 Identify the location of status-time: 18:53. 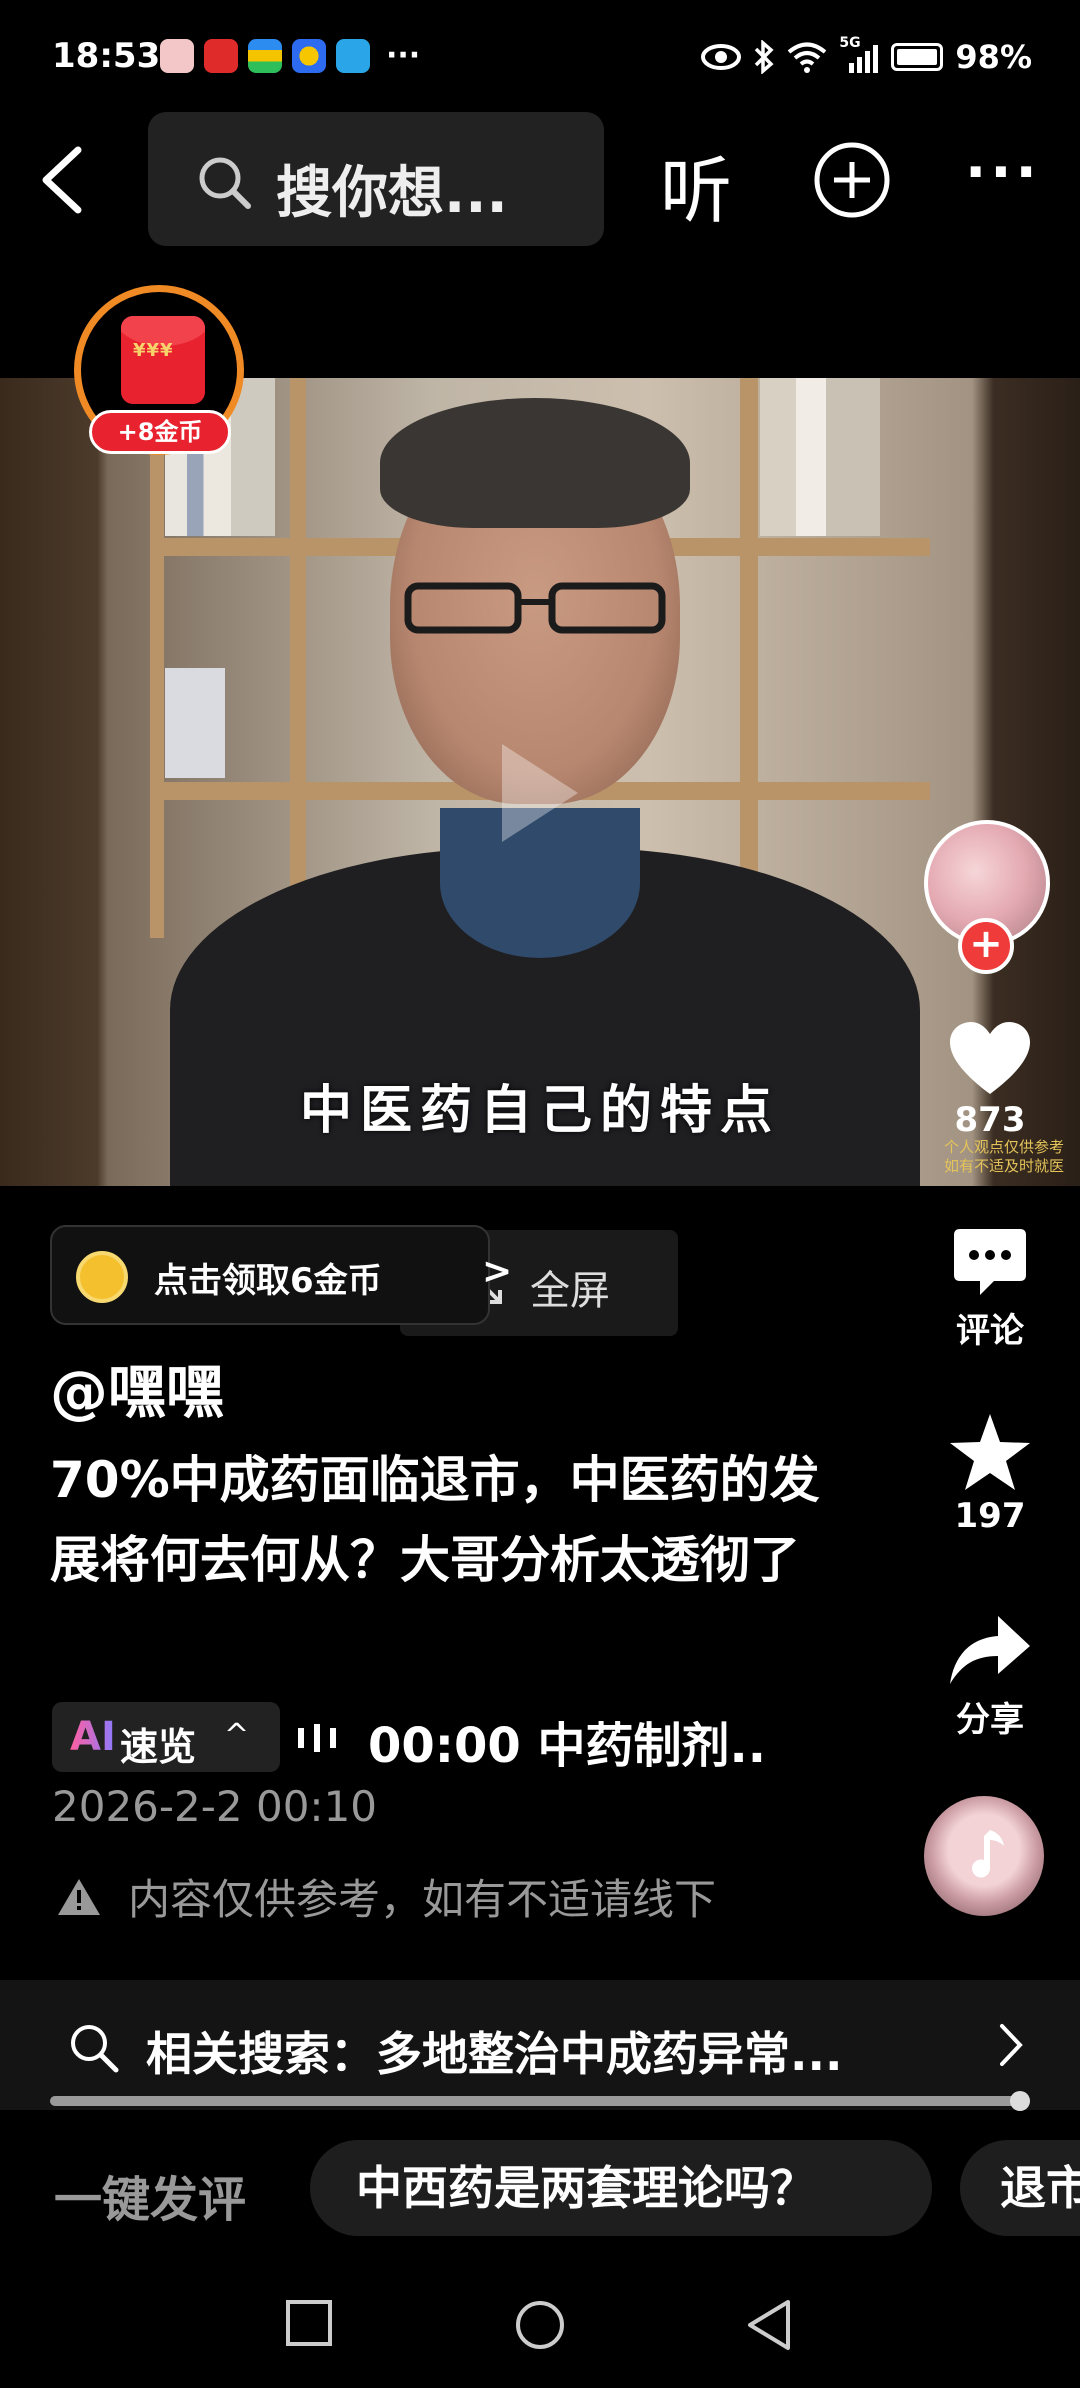
(106, 56).